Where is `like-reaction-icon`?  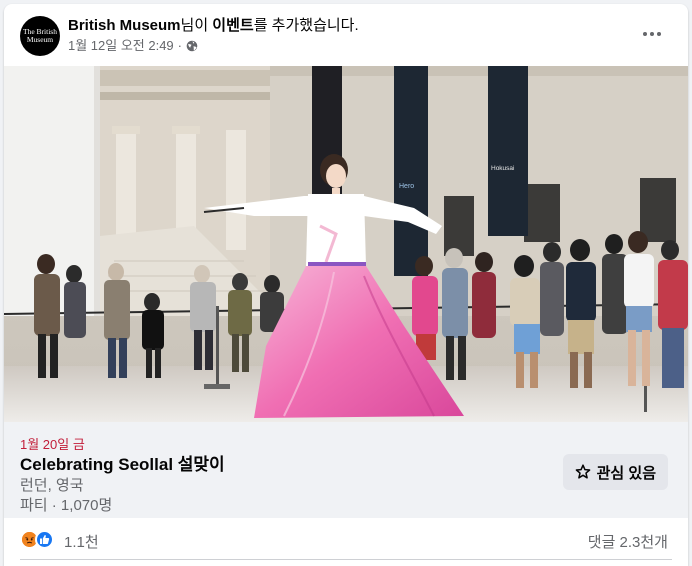
like-reaction-icon is located at coordinates (44, 539).